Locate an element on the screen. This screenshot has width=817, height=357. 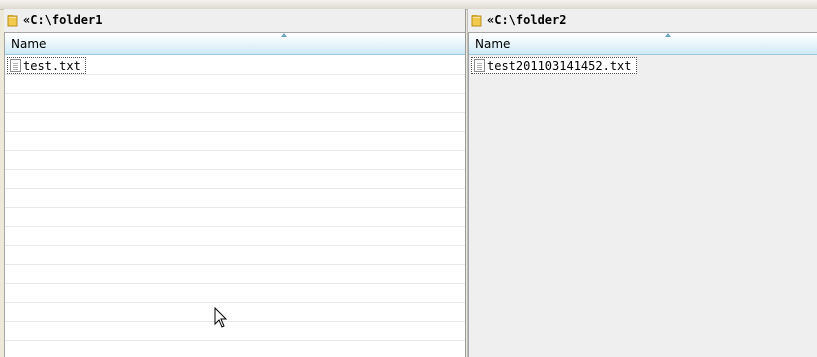
right-path-bar: «C:\folder2 is located at coordinates (642, 20).